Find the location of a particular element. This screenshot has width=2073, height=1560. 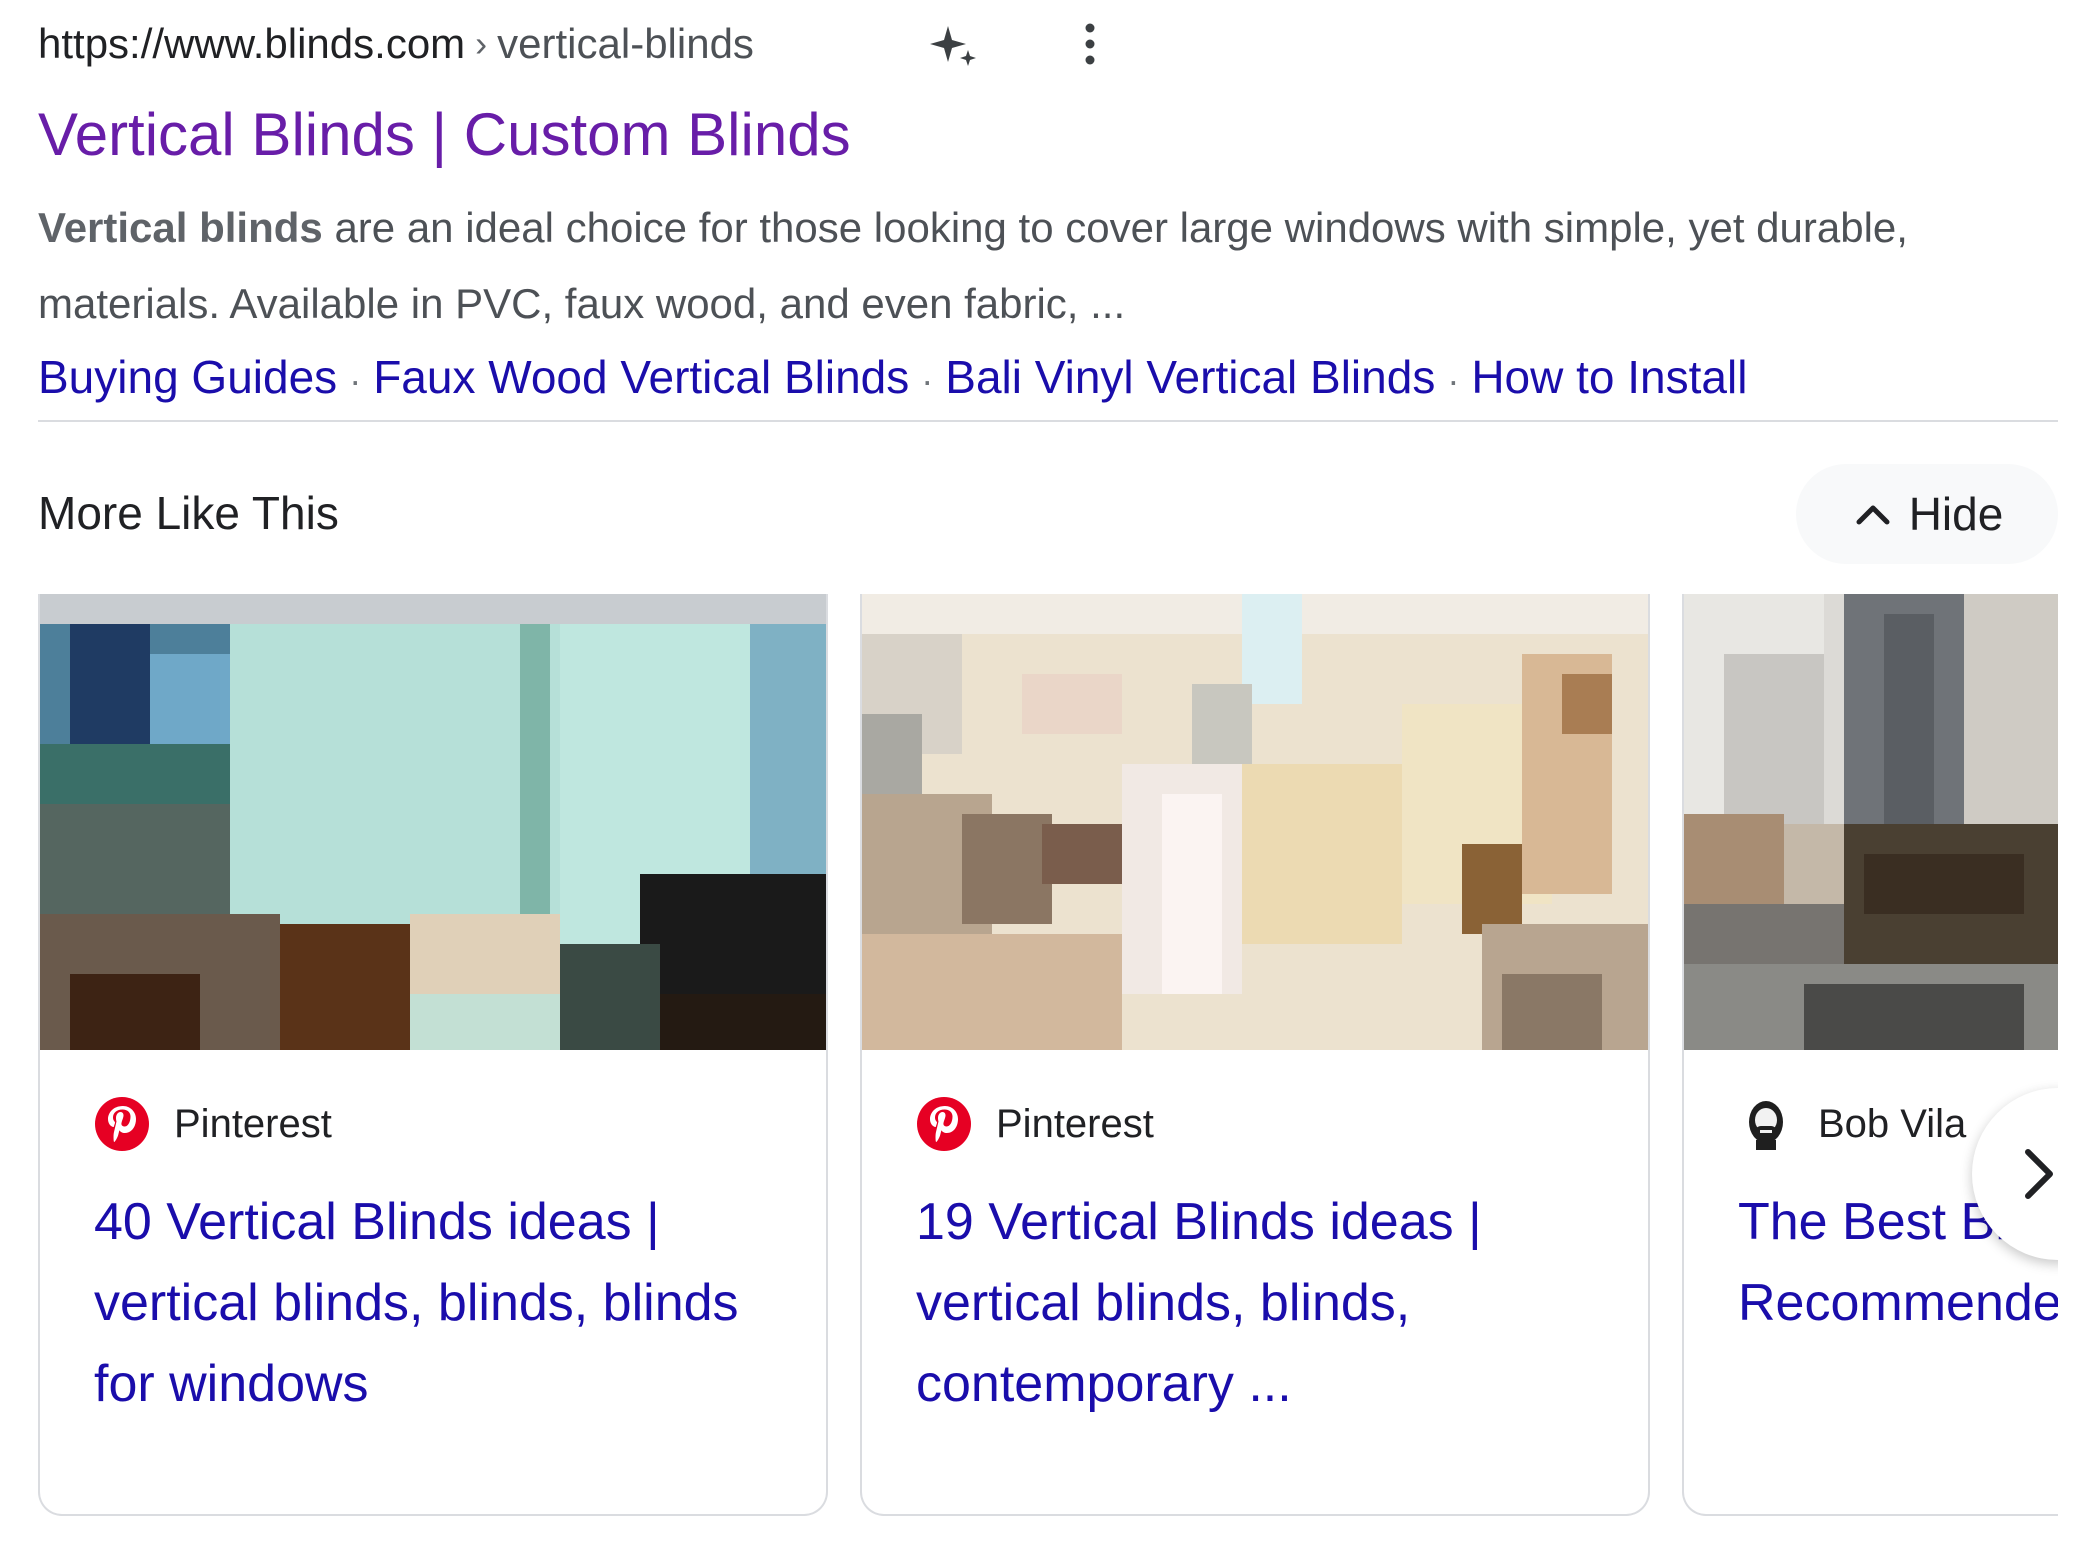

related-card: Bob Vila The Best Blinds Recommended is located at coordinates (1870, 1055).